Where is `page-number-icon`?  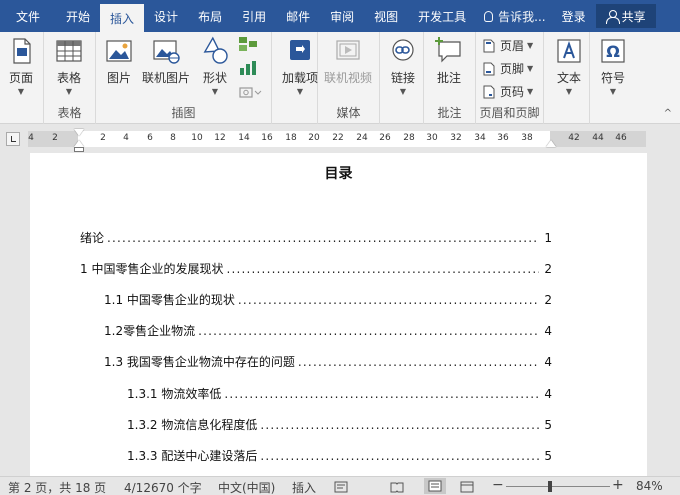 page-number-icon is located at coordinates (489, 91).